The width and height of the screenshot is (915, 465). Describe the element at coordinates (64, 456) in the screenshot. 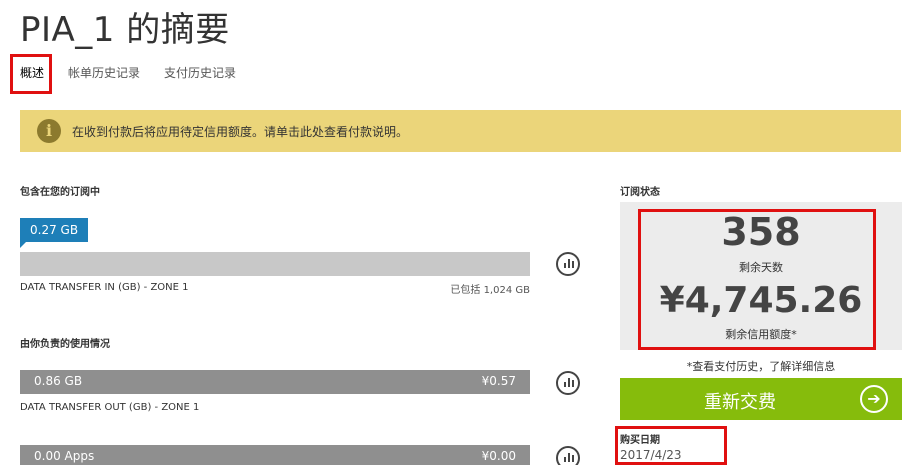

I see `usage-amount: 0.00 Apps` at that location.